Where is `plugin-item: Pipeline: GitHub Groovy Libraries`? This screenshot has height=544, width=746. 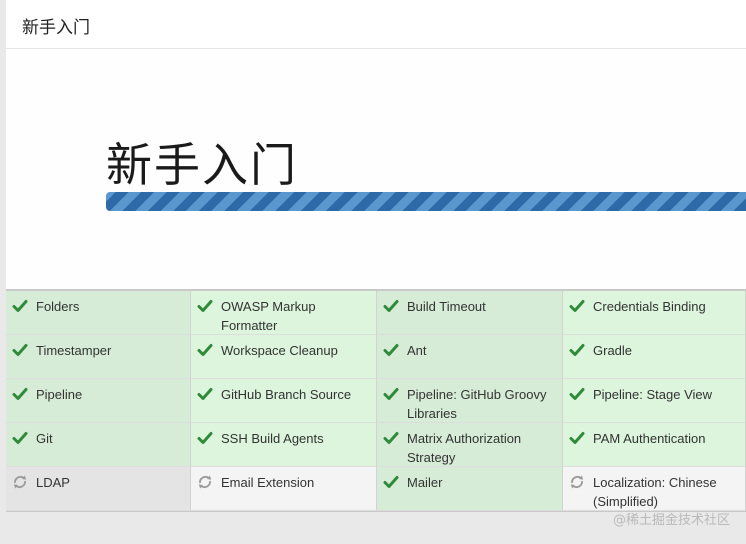 plugin-item: Pipeline: GitHub Groovy Libraries is located at coordinates (470, 401).